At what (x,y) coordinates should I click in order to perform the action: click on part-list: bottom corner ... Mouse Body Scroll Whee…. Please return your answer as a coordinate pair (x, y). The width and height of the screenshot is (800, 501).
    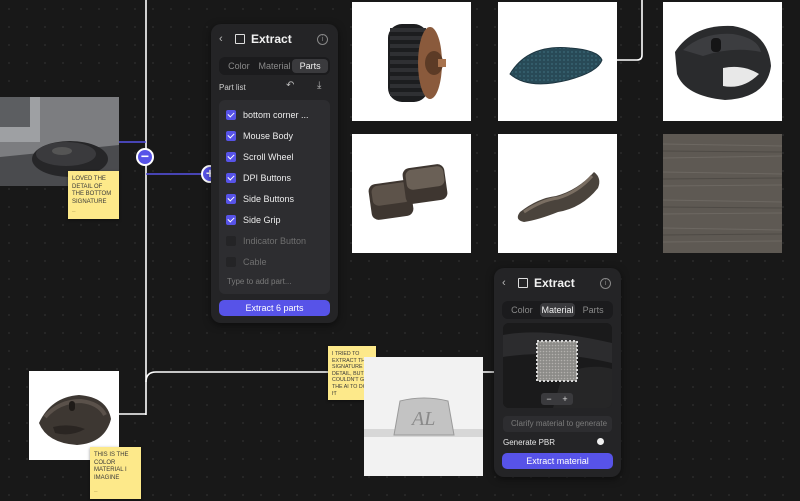
    Looking at the image, I should click on (274, 173).